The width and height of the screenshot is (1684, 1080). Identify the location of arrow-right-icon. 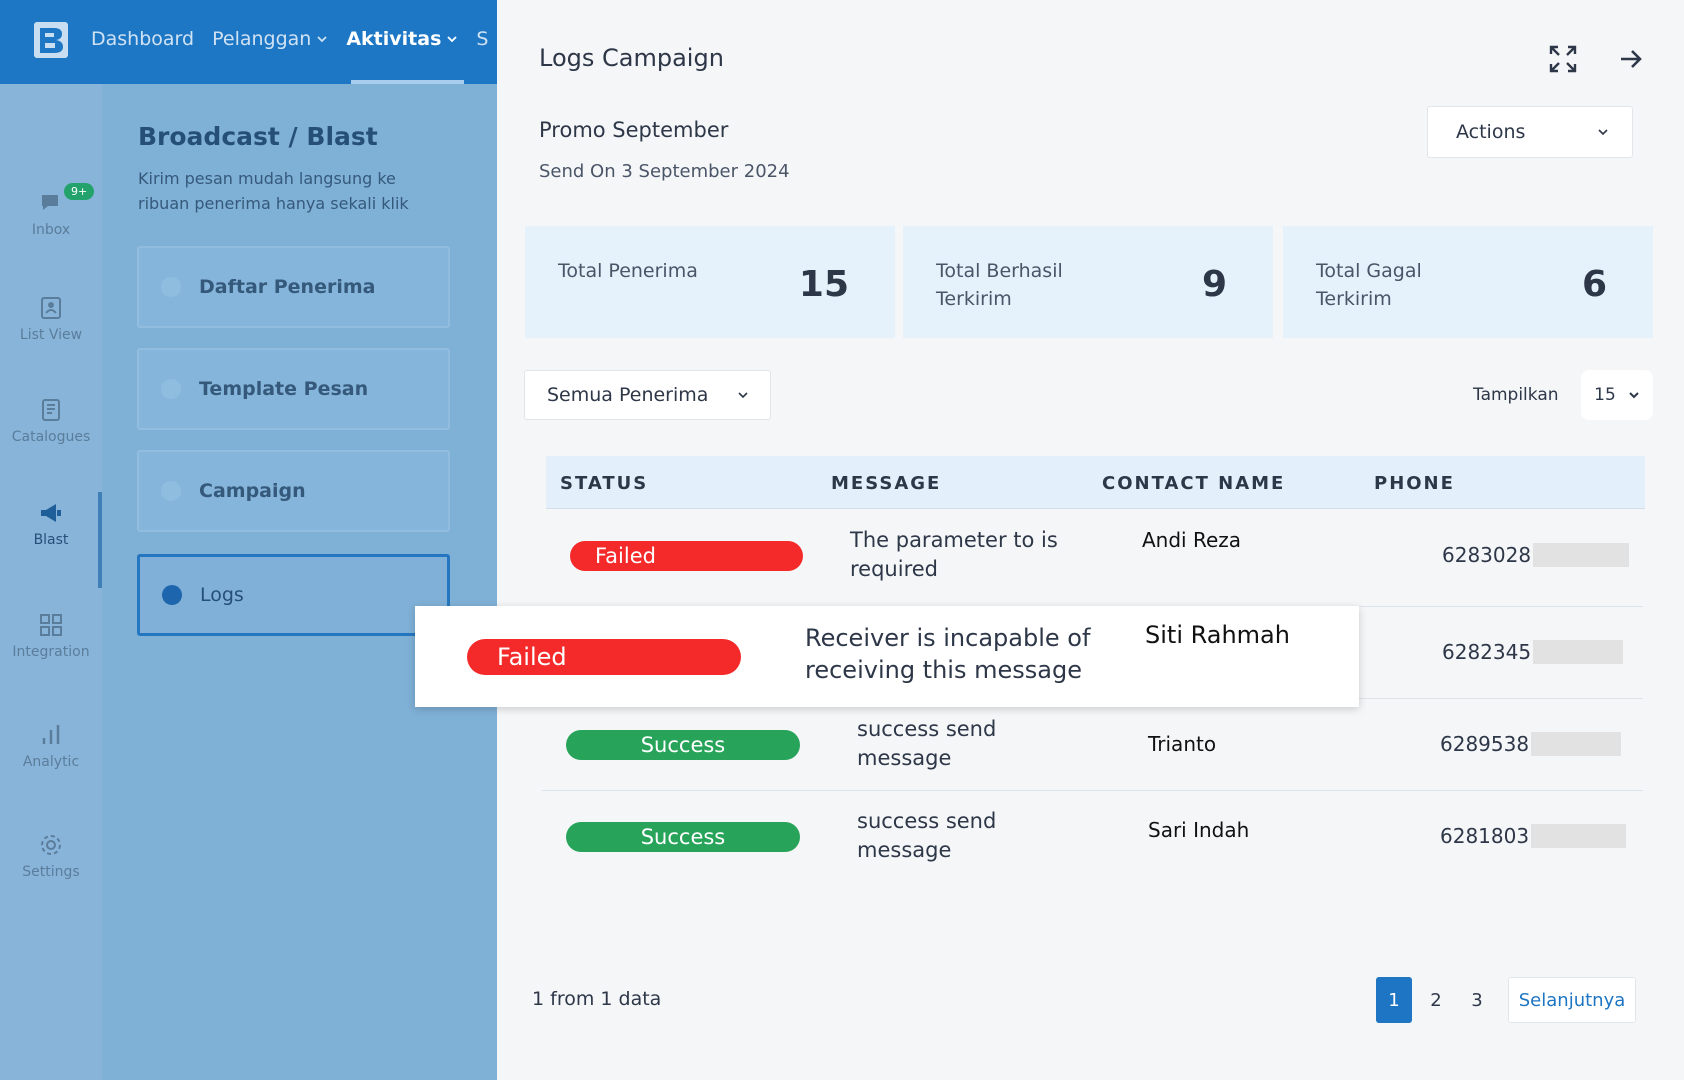
(1631, 59).